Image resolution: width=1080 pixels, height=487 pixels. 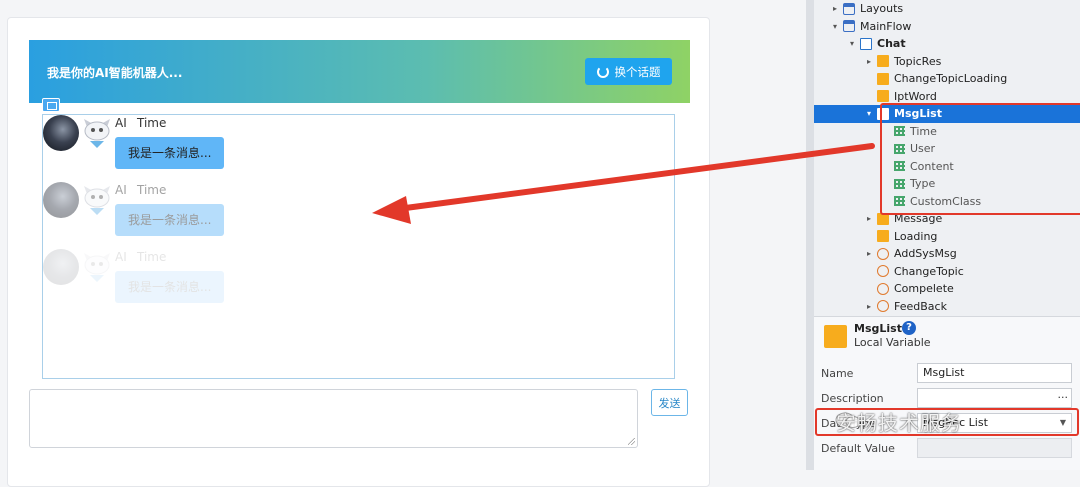 What do you see at coordinates (947, 27) in the screenshot?
I see `tree-item-mainflow: ▾ MainFlow` at bounding box center [947, 27].